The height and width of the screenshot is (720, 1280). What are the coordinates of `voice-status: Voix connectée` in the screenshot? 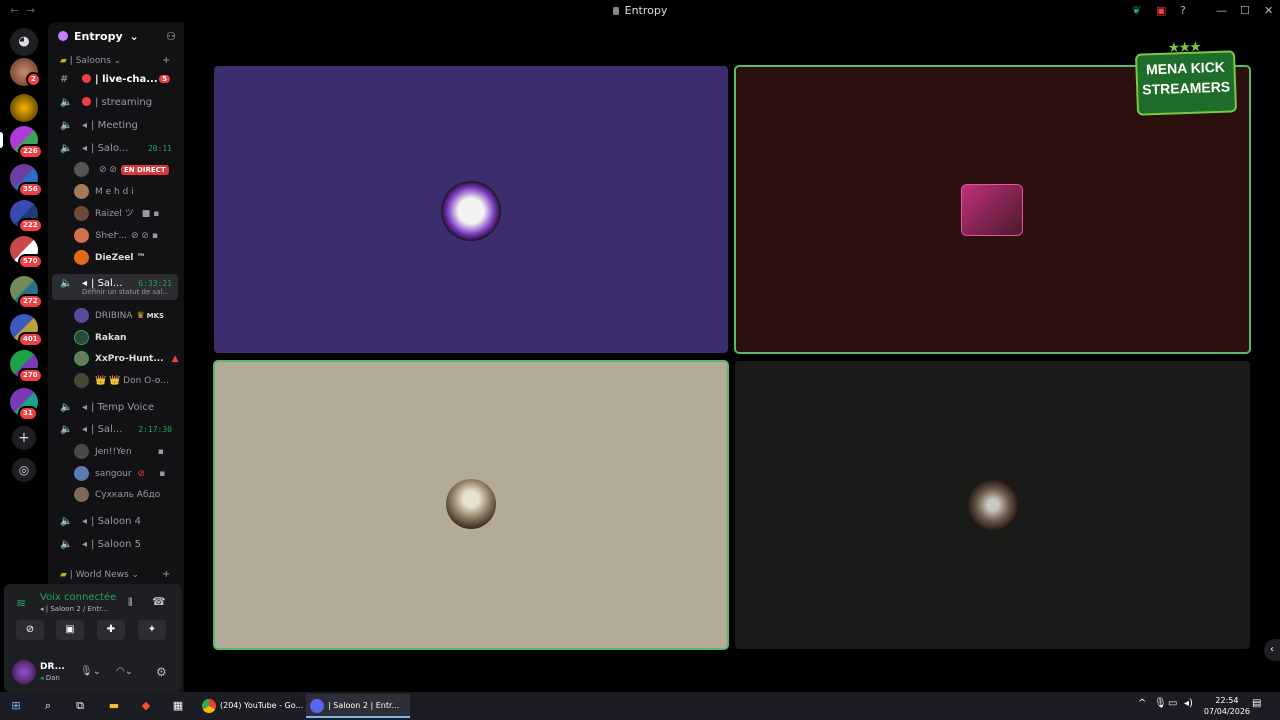 It's located at (78, 597).